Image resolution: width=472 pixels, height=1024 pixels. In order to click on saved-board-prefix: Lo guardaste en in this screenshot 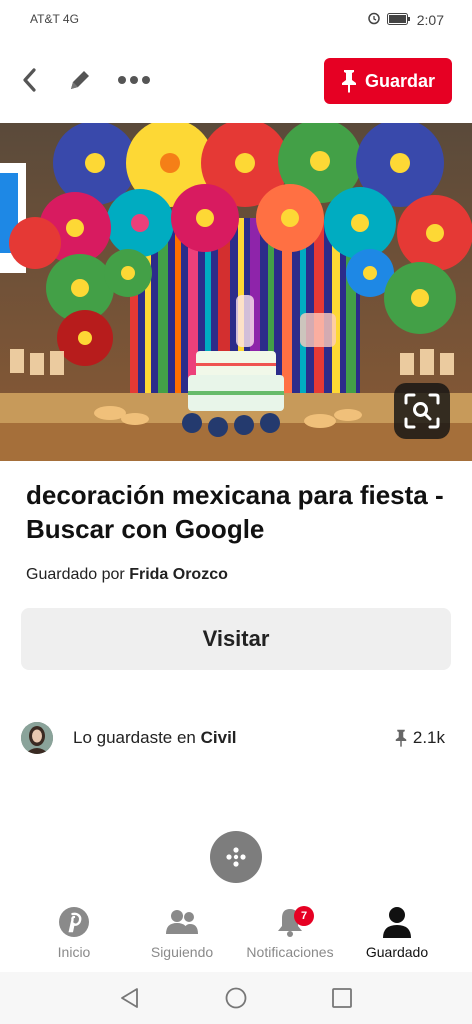, I will do `click(134, 737)`.